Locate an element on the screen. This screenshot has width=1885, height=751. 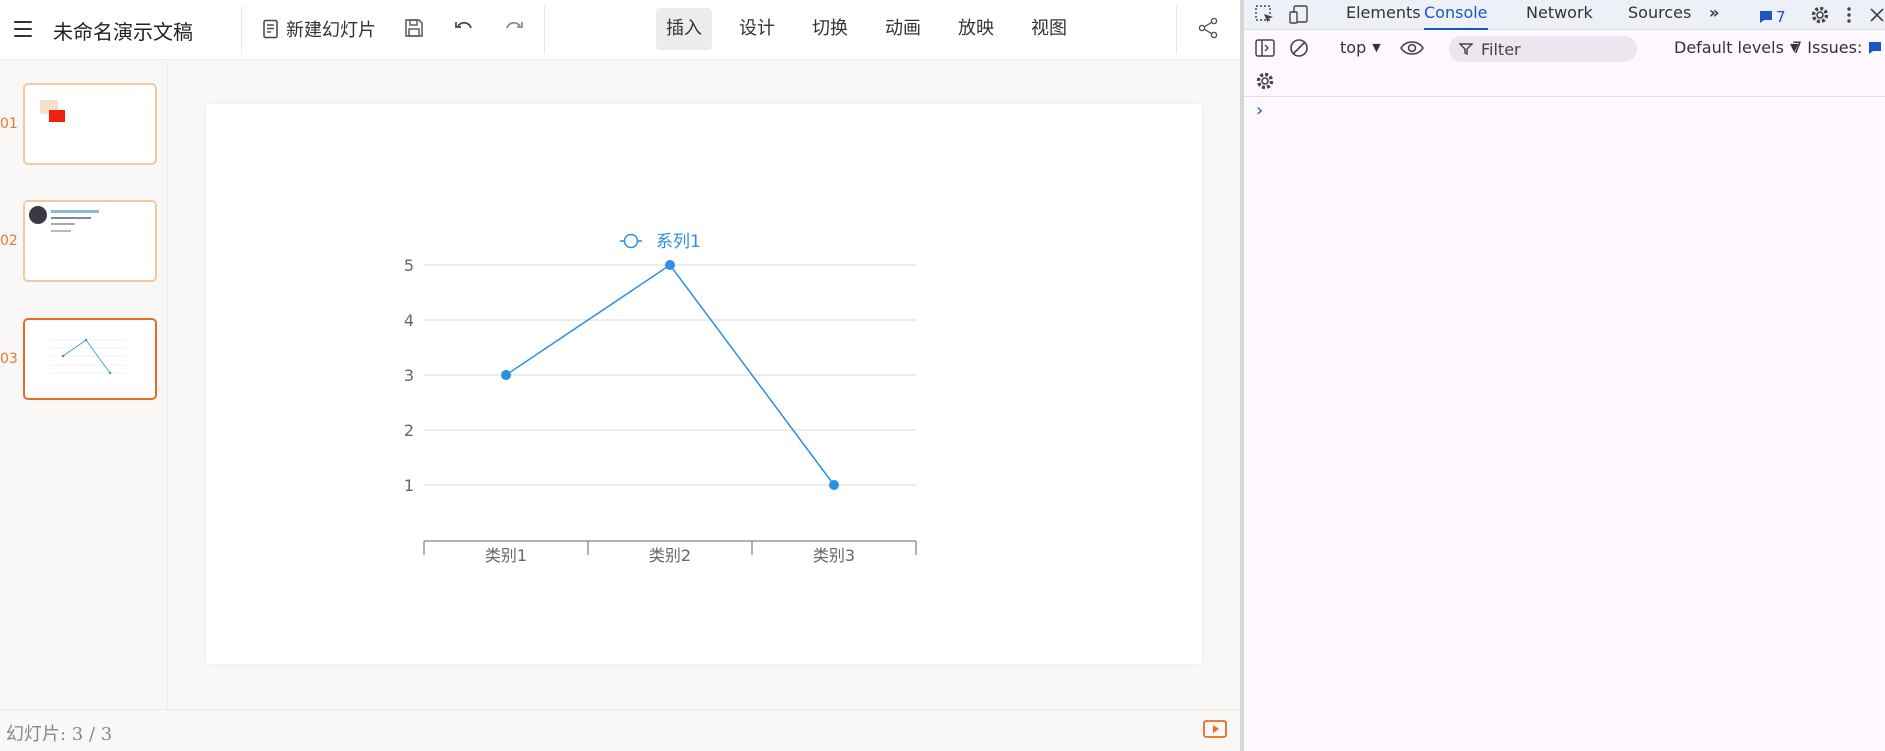
play-slideshow-icon is located at coordinates (1215, 729).